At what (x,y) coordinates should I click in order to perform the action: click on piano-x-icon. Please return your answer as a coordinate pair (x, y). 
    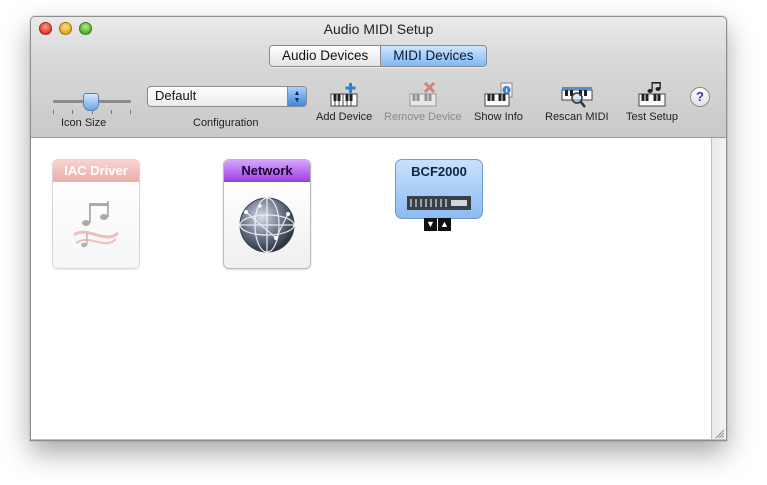
    Looking at the image, I should click on (423, 96).